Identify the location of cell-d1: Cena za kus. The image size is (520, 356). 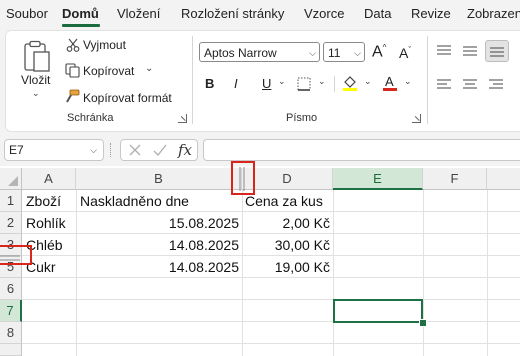
(284, 201).